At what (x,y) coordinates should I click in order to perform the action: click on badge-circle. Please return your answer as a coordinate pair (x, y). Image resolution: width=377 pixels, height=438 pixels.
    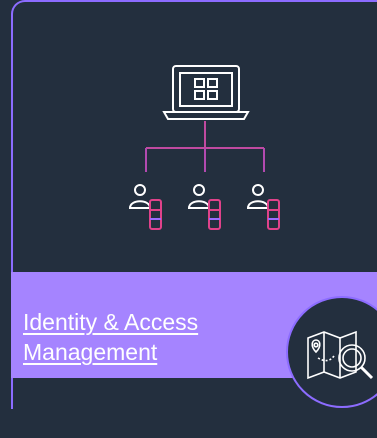
    Looking at the image, I should click on (331, 352).